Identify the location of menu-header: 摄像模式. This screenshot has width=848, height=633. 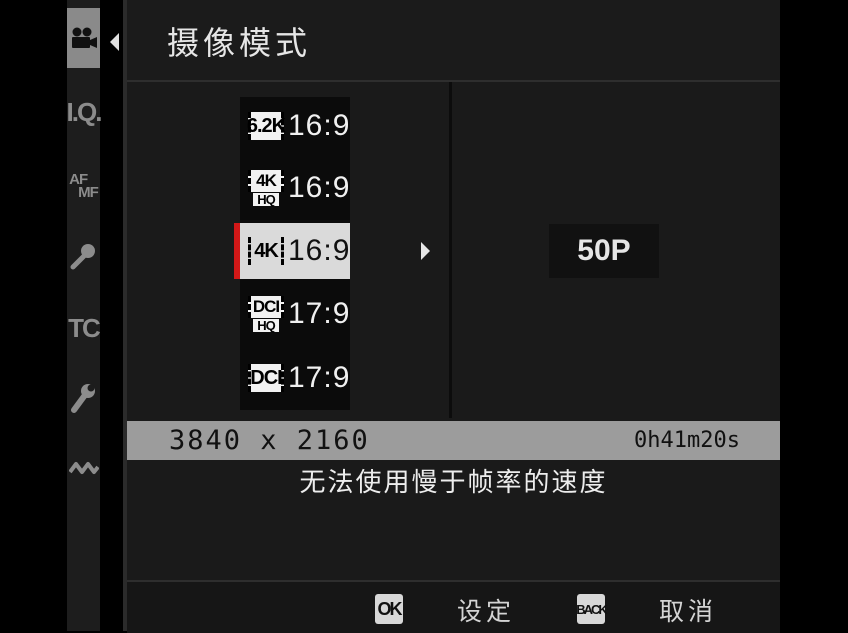
(453, 41).